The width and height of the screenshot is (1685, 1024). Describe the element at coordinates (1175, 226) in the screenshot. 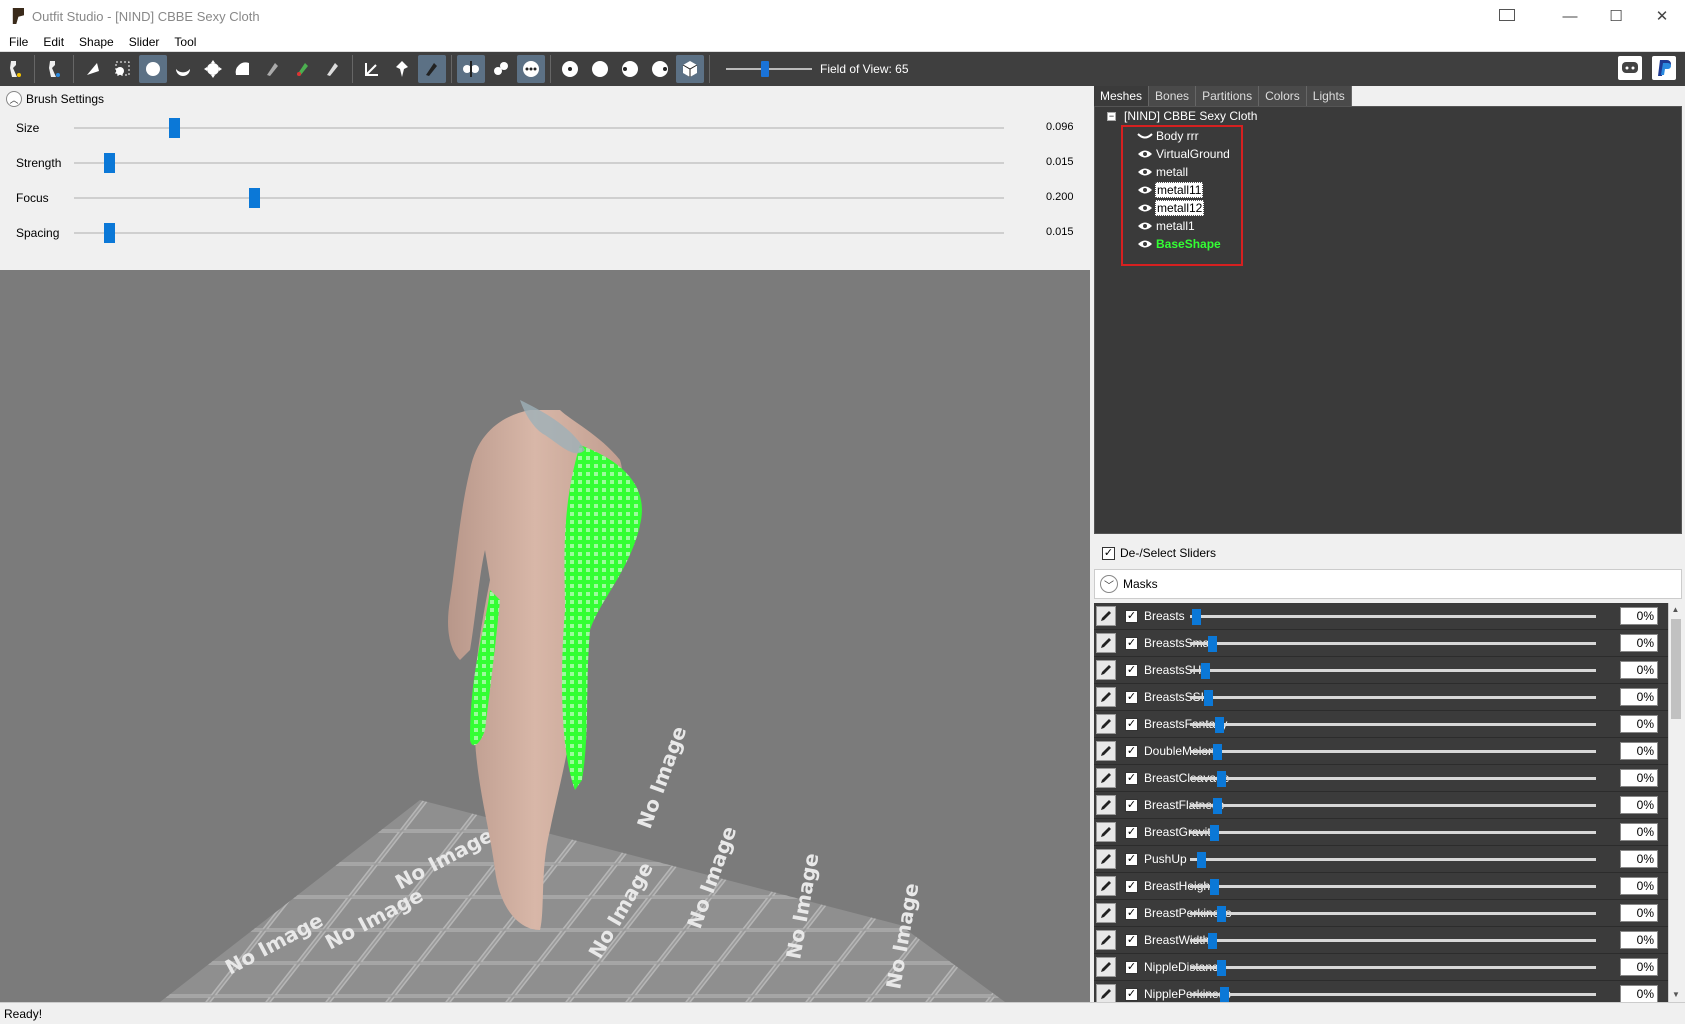

I see `mesh-item-label: metall1` at that location.